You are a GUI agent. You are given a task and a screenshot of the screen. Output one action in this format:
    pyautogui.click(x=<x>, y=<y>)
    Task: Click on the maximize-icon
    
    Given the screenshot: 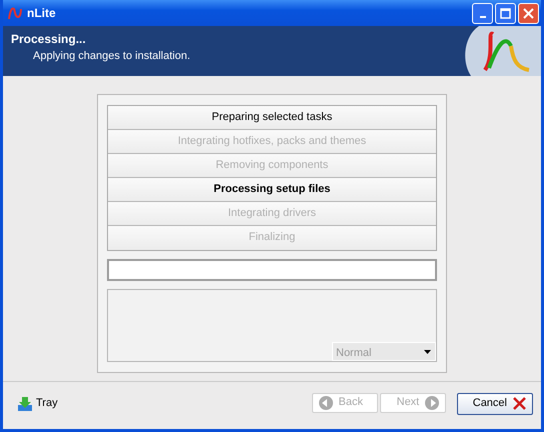 What is the action you would take?
    pyautogui.click(x=505, y=13)
    